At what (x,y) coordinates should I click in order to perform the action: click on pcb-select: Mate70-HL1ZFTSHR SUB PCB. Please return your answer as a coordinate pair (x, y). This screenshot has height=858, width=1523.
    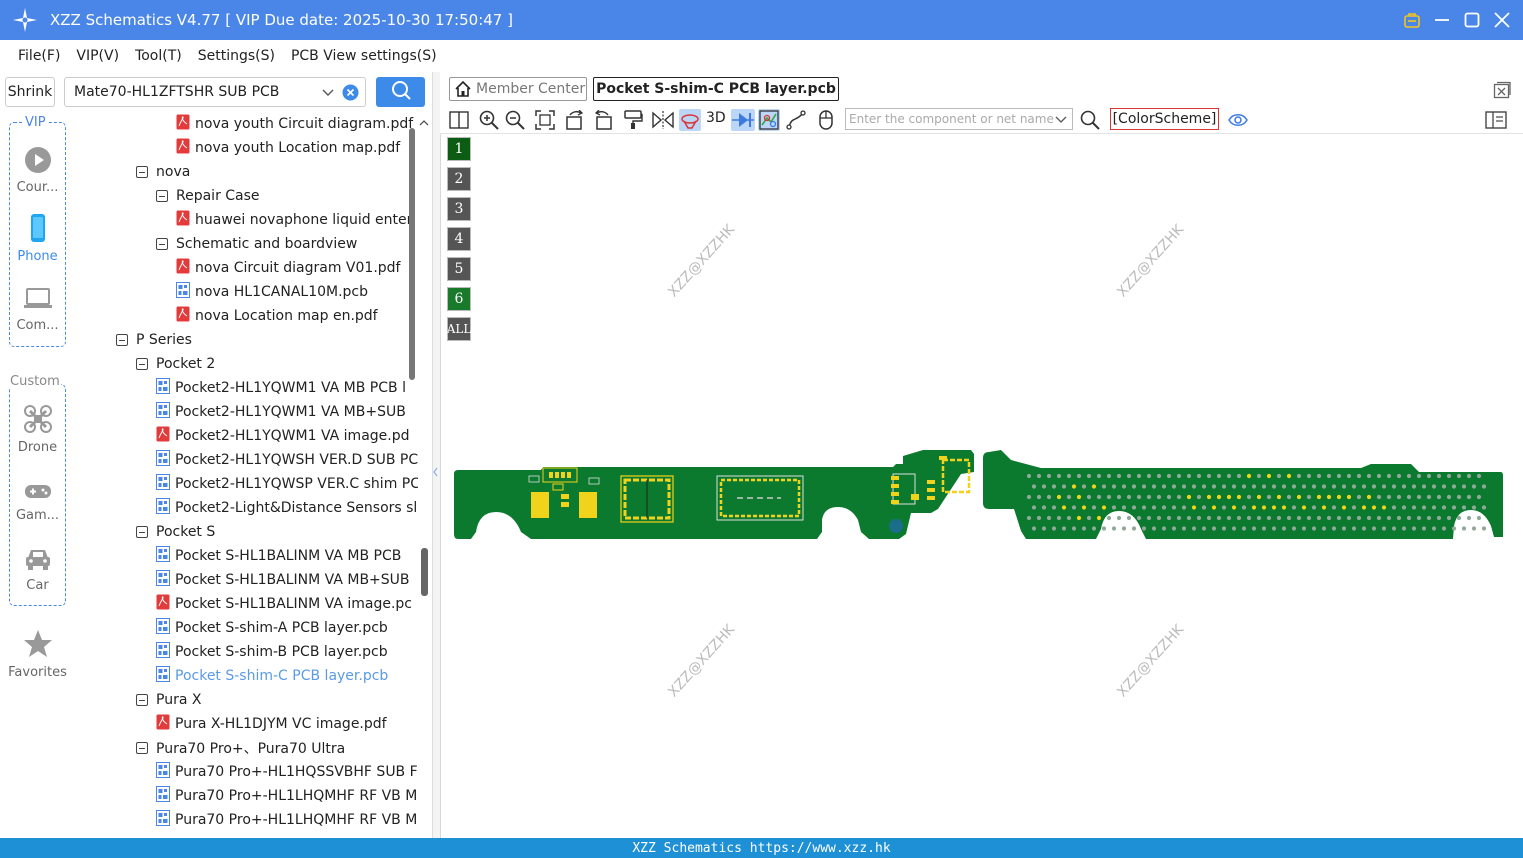
    Looking at the image, I should click on (215, 92).